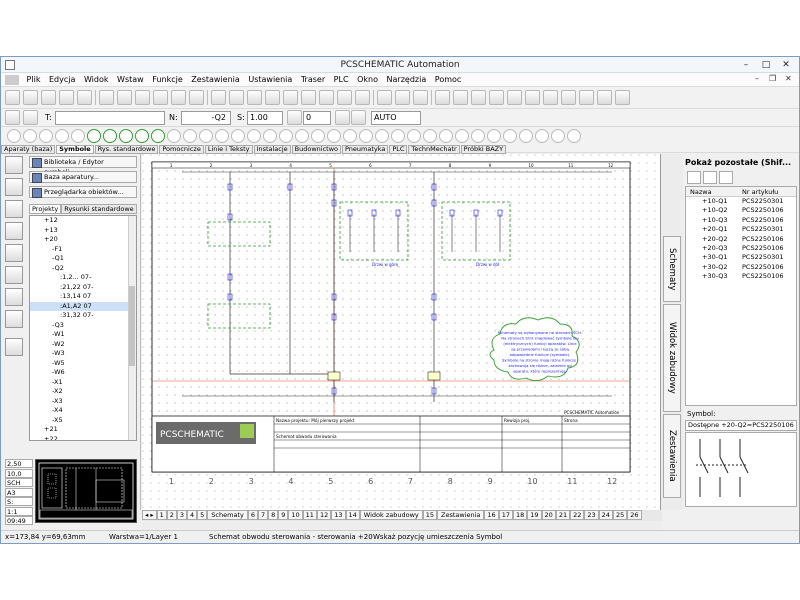  What do you see at coordinates (741, 425) in the screenshot?
I see `symbol-select: Dostępne +20-Q2=PCS2250106` at bounding box center [741, 425].